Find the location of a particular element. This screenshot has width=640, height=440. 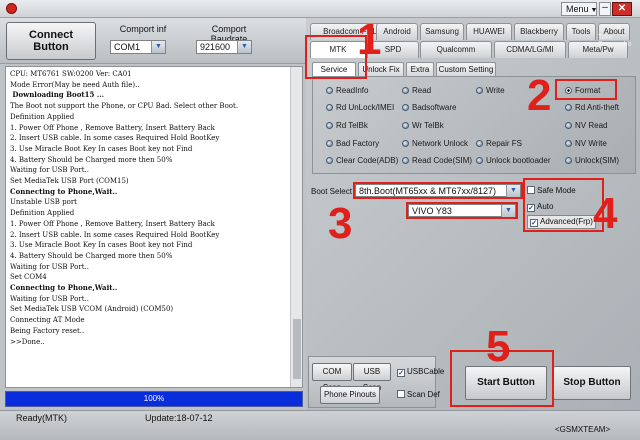

annotation-box-3b is located at coordinates (462, 210).